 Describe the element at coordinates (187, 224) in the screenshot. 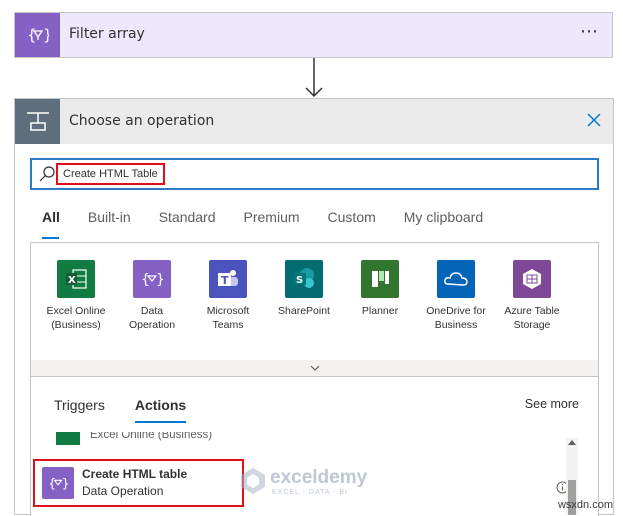

I see `tab-standard: Standard` at that location.